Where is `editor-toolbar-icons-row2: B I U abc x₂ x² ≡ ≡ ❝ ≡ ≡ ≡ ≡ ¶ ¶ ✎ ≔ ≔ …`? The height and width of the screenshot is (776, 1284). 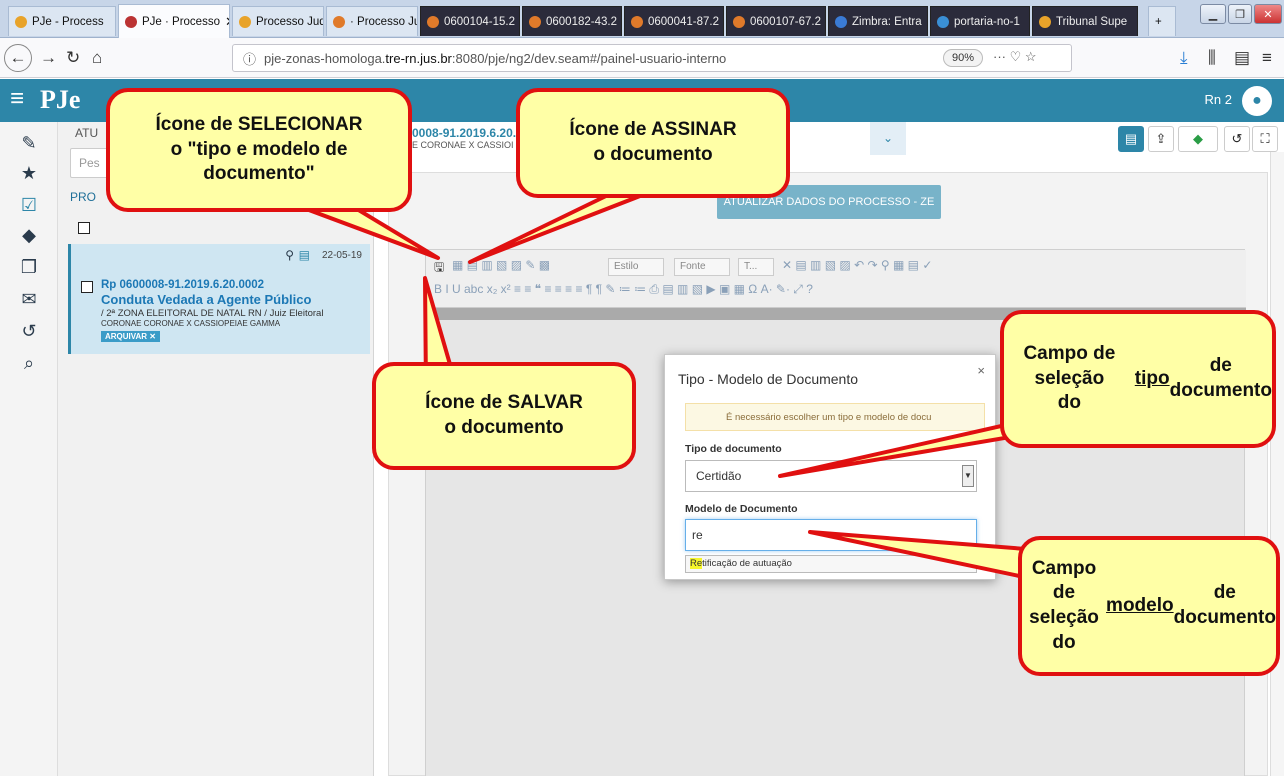 editor-toolbar-icons-row2: B I U abc x₂ x² ≡ ≡ ❝ ≡ ≡ ≡ ≡ ¶ ¶ ✎ ≔ ≔ … is located at coordinates (623, 289).